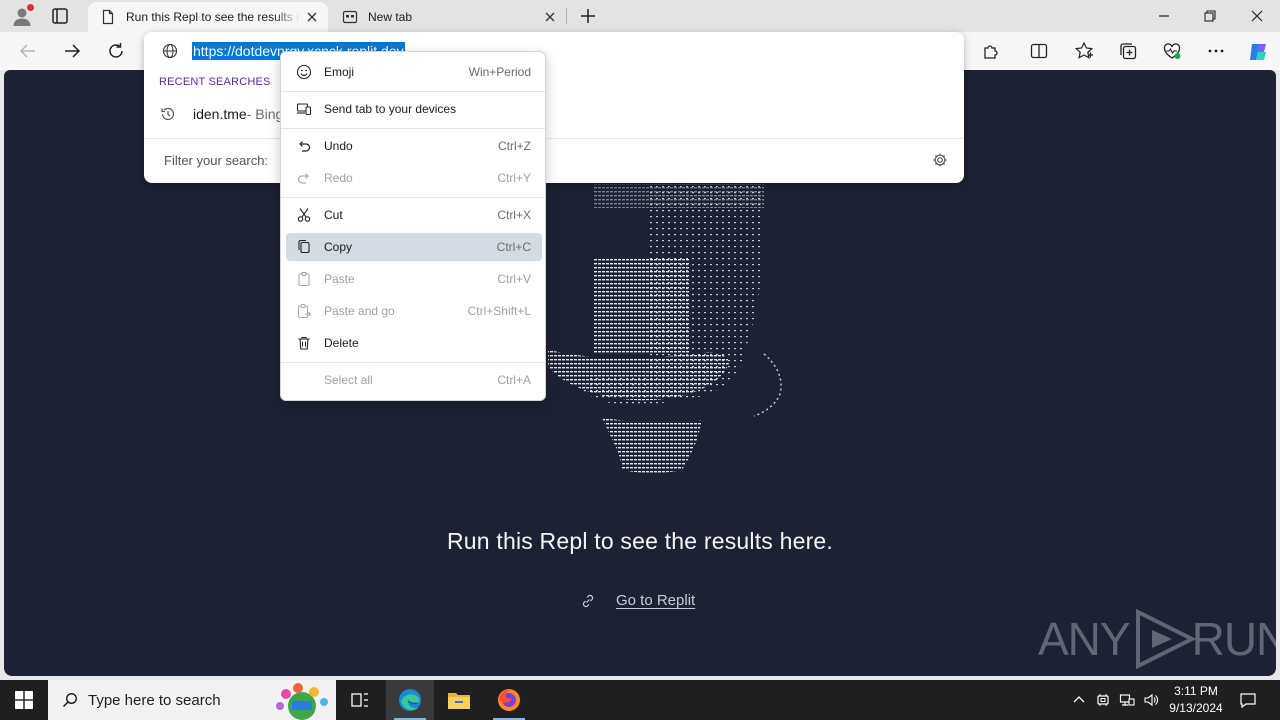 The image size is (1280, 720). What do you see at coordinates (213, 17) in the screenshot?
I see `tab-title: Run this Repl to see the results here.` at bounding box center [213, 17].